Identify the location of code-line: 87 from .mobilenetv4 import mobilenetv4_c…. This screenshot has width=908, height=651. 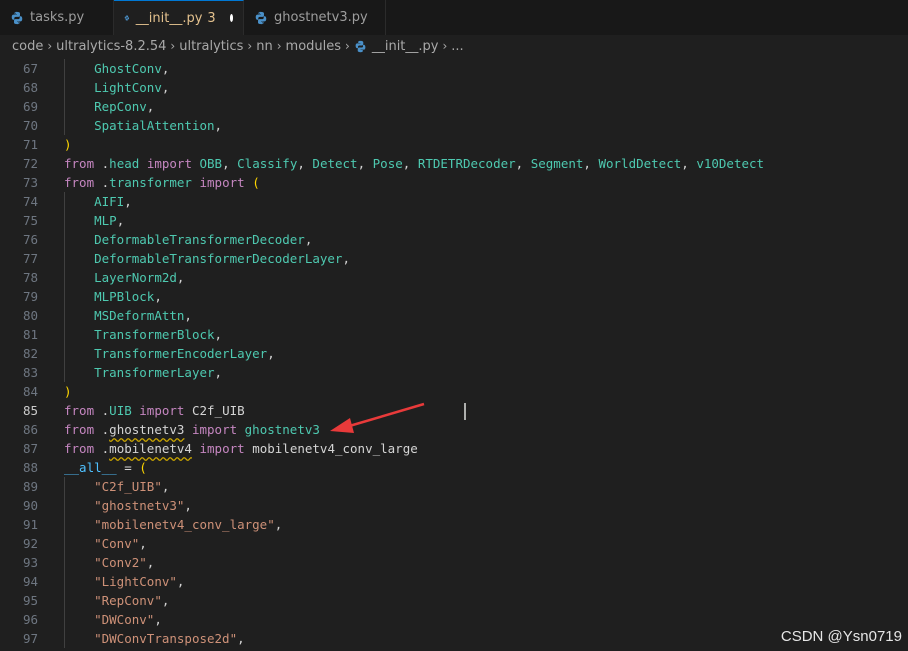
(454, 448).